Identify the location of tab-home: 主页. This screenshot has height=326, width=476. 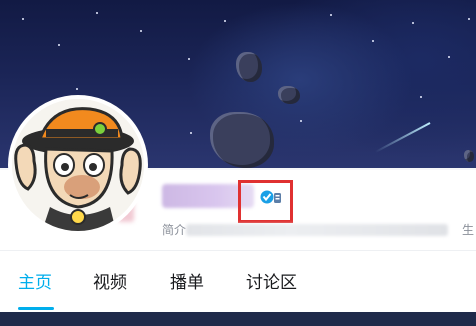
(35, 280).